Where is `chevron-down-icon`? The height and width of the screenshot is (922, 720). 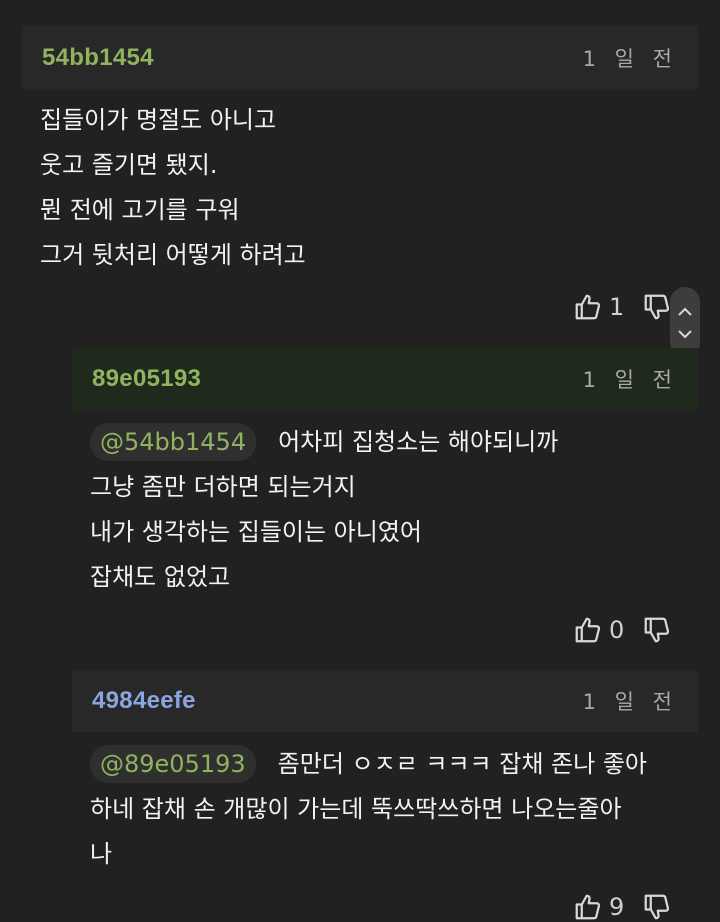 chevron-down-icon is located at coordinates (685, 333).